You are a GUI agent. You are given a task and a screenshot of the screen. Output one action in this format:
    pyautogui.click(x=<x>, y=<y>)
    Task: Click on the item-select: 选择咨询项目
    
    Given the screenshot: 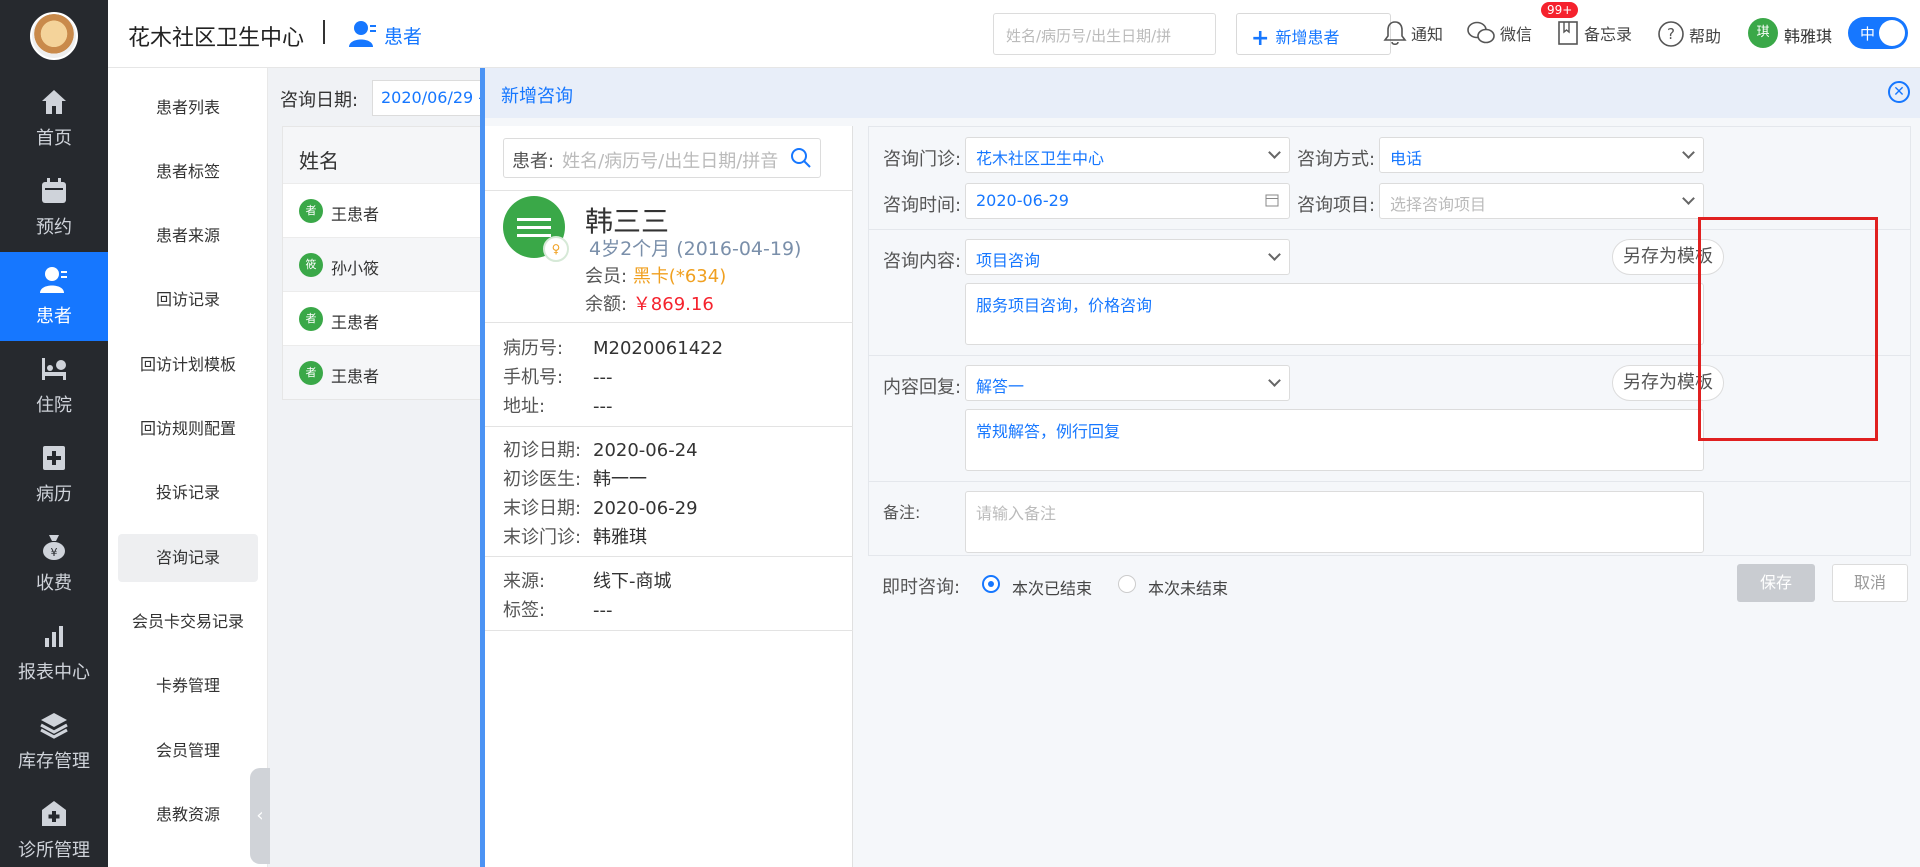 What is the action you would take?
    pyautogui.click(x=1541, y=201)
    